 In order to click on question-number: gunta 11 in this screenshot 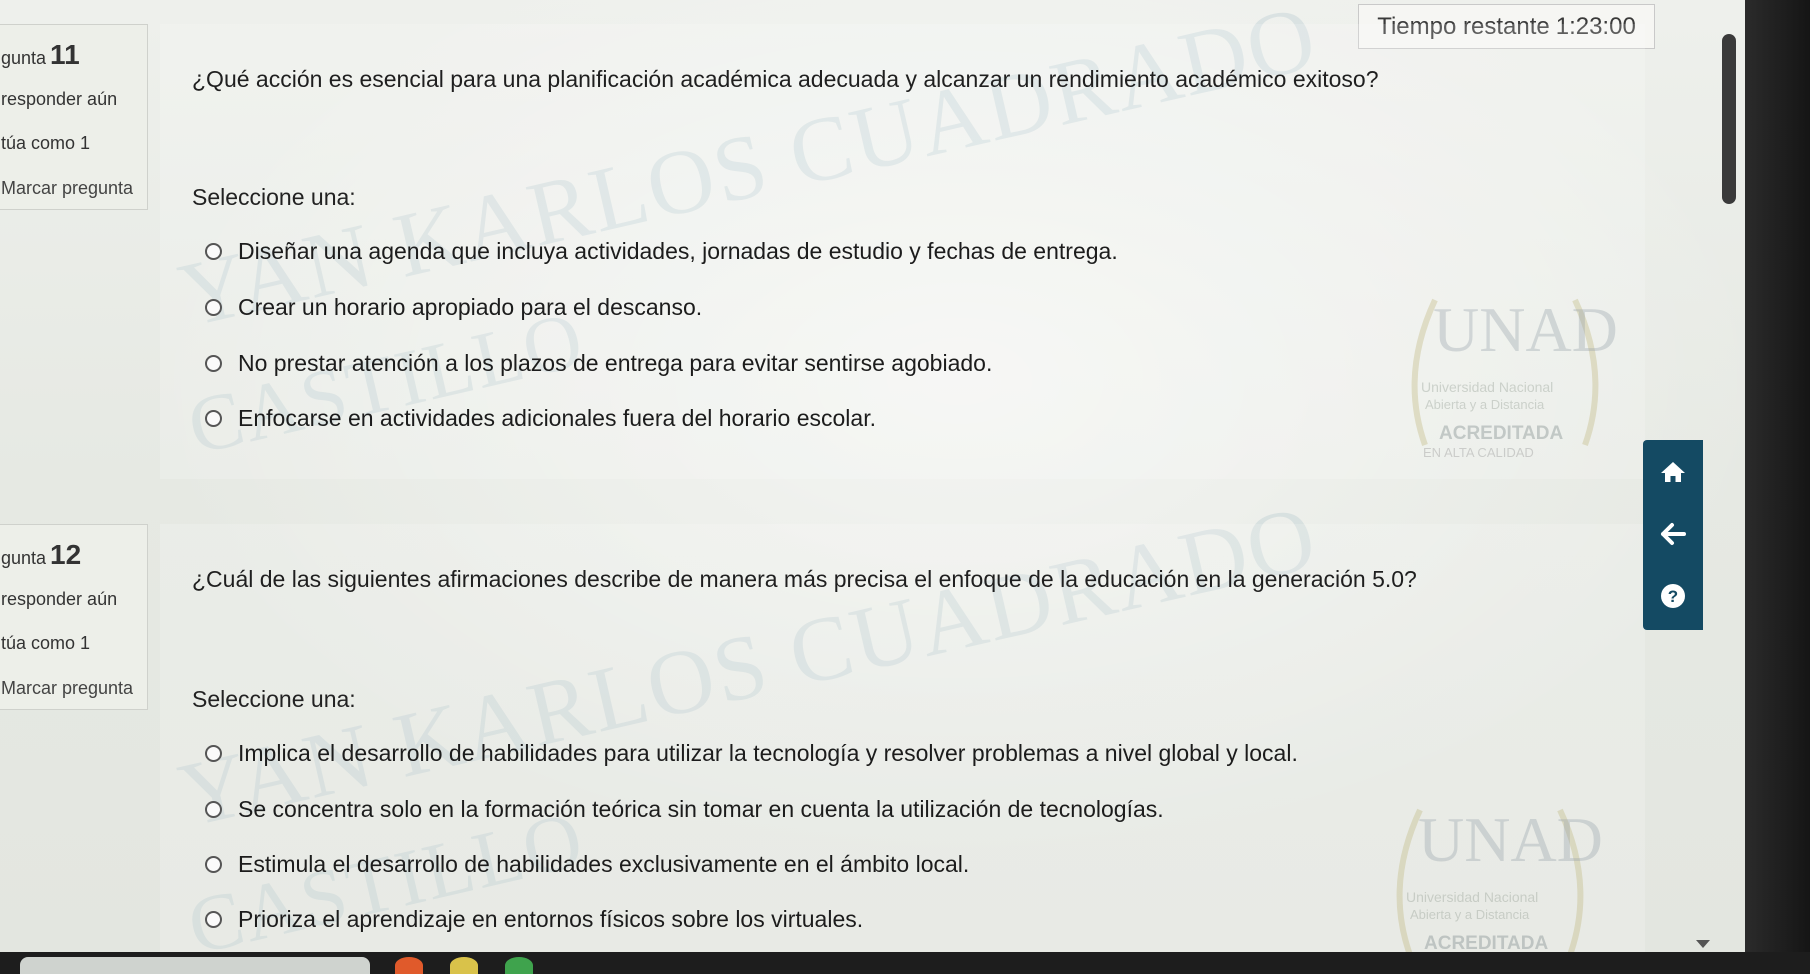, I will do `click(40, 55)`.